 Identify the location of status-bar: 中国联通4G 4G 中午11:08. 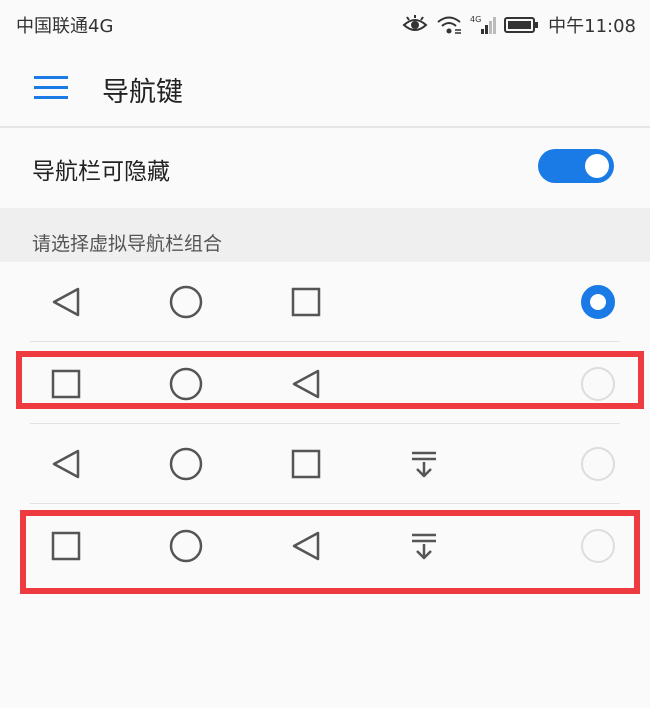
(325, 25).